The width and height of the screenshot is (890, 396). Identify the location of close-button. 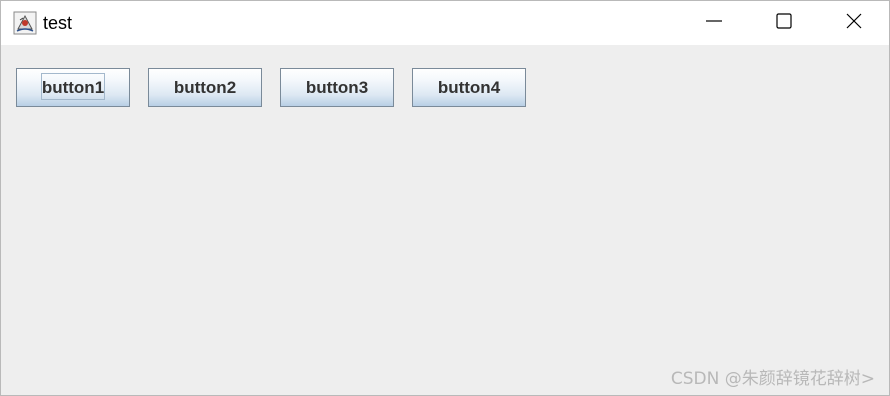
(854, 23).